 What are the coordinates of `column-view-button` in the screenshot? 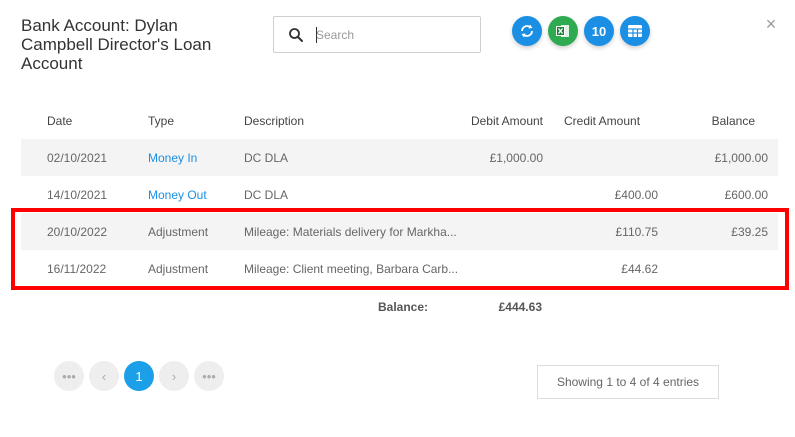 It's located at (635, 31).